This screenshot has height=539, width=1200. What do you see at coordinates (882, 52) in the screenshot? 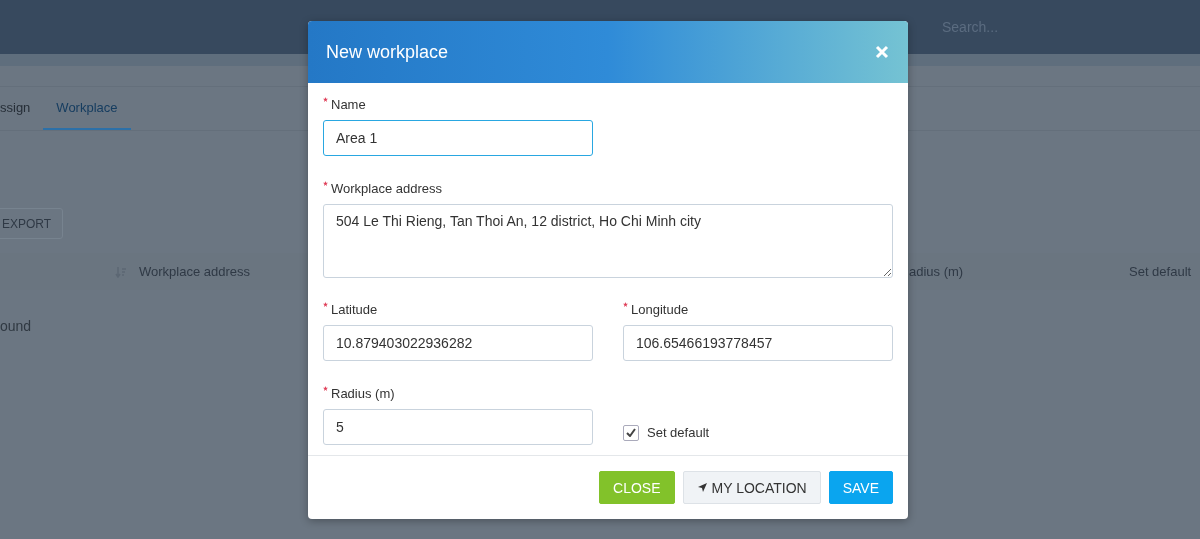
I see `close-icon` at bounding box center [882, 52].